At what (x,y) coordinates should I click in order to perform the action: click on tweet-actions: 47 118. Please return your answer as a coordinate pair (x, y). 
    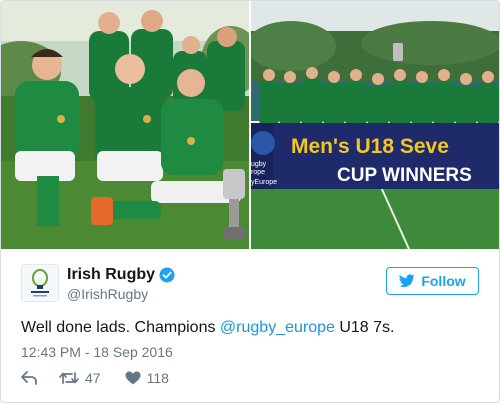
    Looking at the image, I should click on (95, 378).